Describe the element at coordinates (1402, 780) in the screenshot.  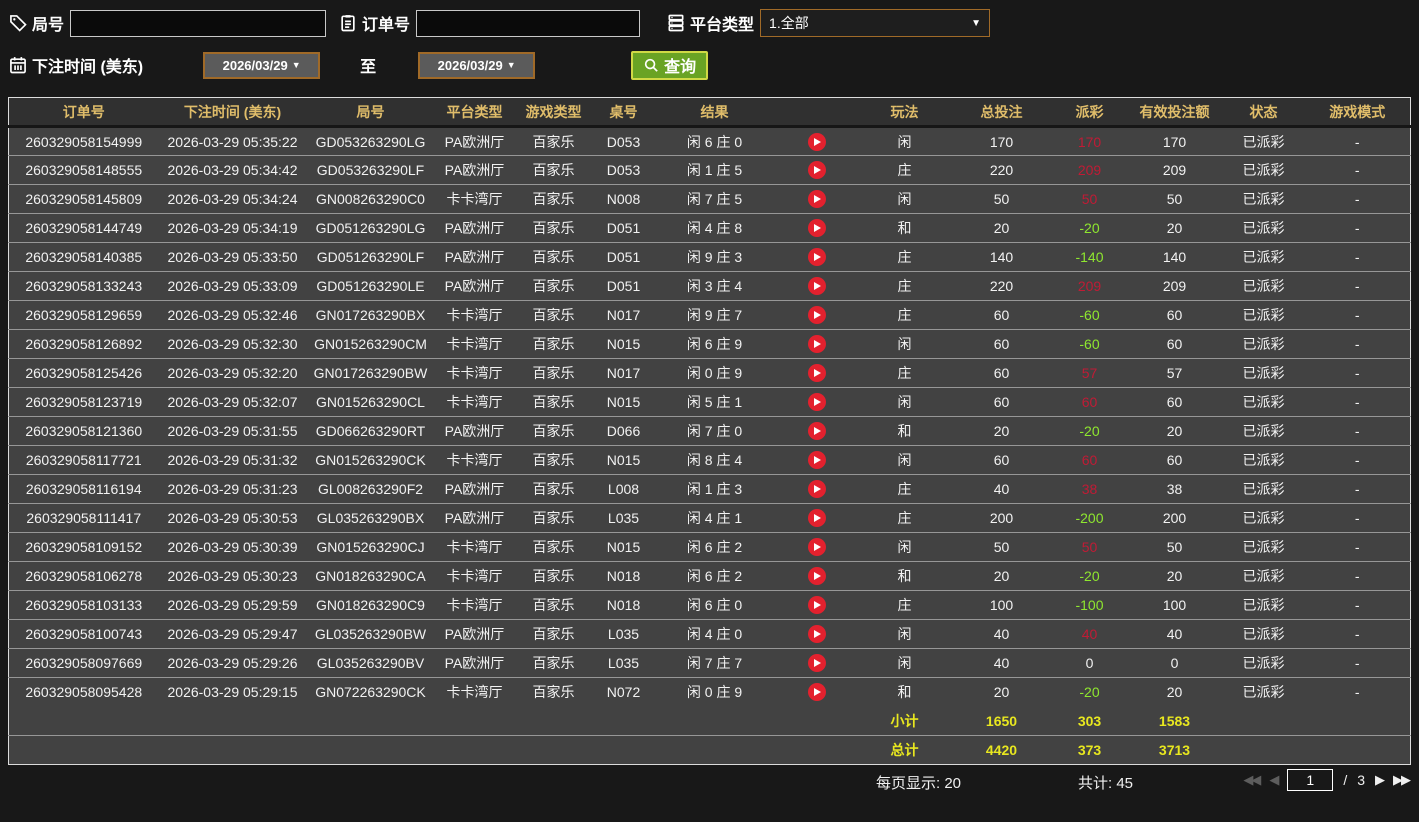
I see `last-page-button: ▶▶` at that location.